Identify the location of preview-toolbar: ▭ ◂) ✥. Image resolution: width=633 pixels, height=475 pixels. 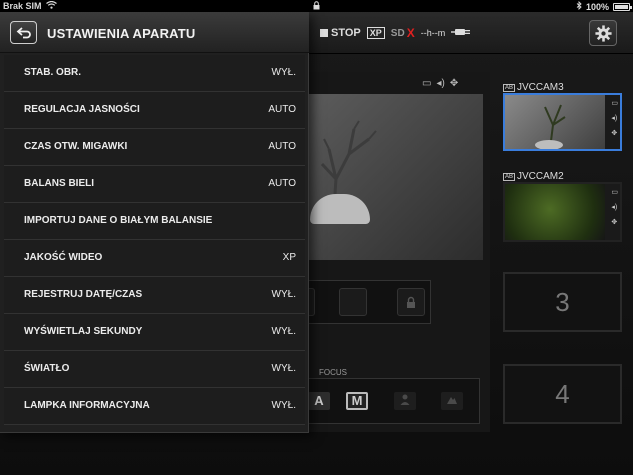
(440, 83).